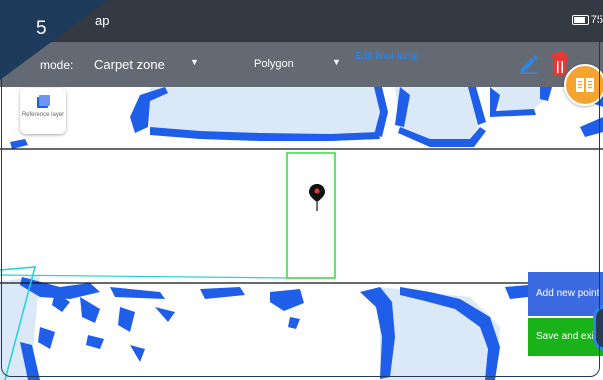 The width and height of the screenshot is (603, 380). What do you see at coordinates (43, 111) in the screenshot?
I see `reference-layer-button: Reference layer` at bounding box center [43, 111].